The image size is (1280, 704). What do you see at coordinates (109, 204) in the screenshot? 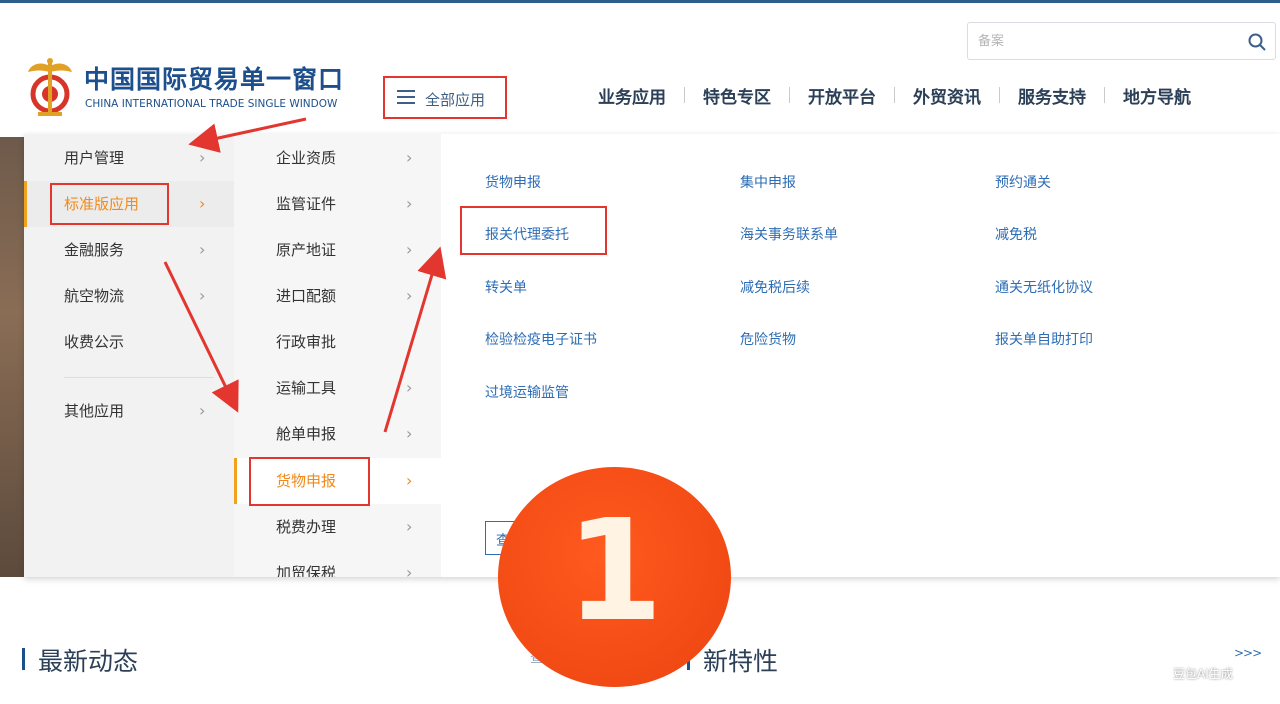
I see `highlight-standard-apps` at bounding box center [109, 204].